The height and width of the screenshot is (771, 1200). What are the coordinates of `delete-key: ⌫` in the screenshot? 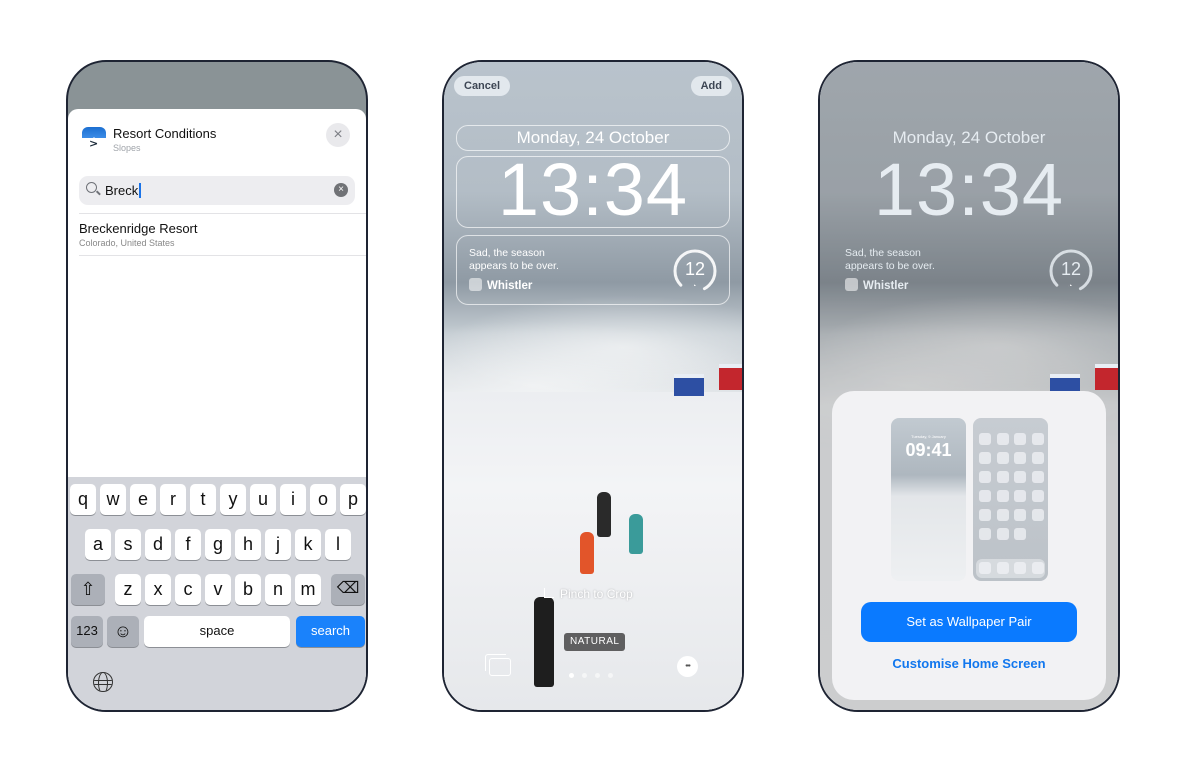 It's located at (348, 589).